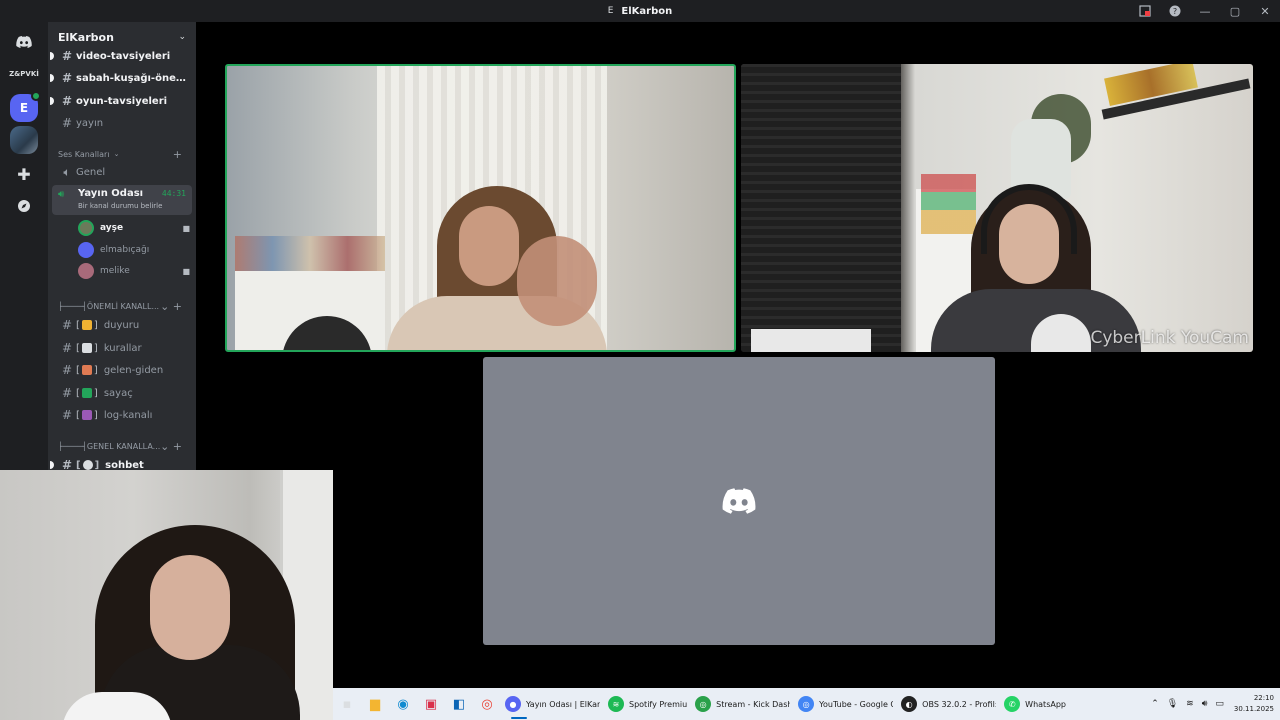 The width and height of the screenshot is (1280, 720). What do you see at coordinates (25, 106) in the screenshot?
I see `server-elkarbon: E` at bounding box center [25, 106].